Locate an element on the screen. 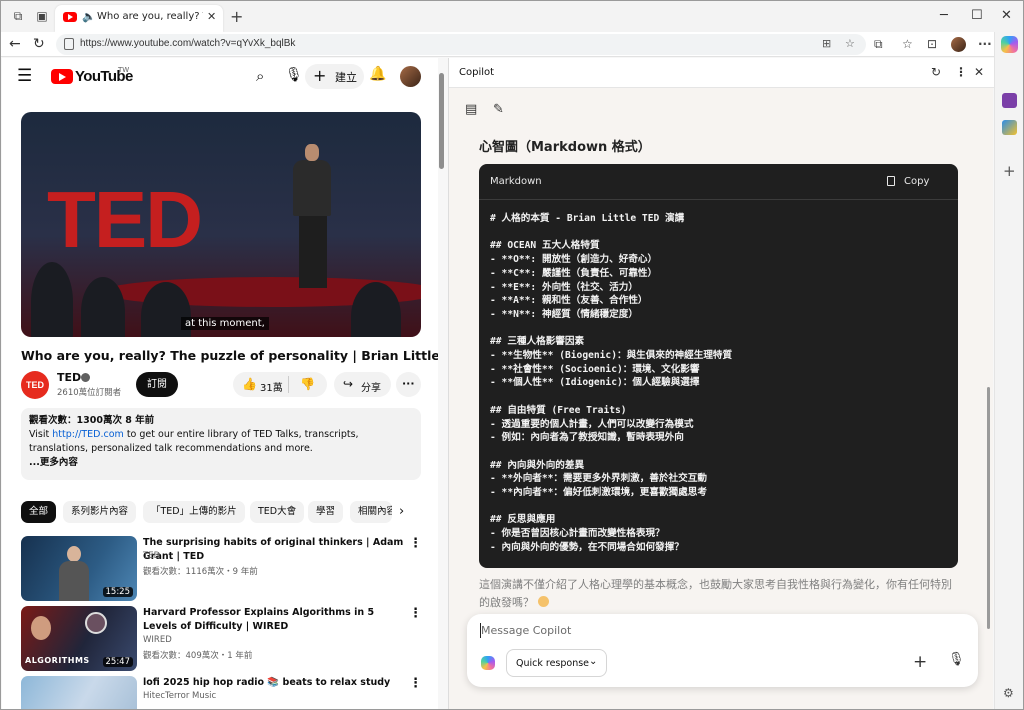  add-sidebar-app-icon: + is located at coordinates (1009, 171).